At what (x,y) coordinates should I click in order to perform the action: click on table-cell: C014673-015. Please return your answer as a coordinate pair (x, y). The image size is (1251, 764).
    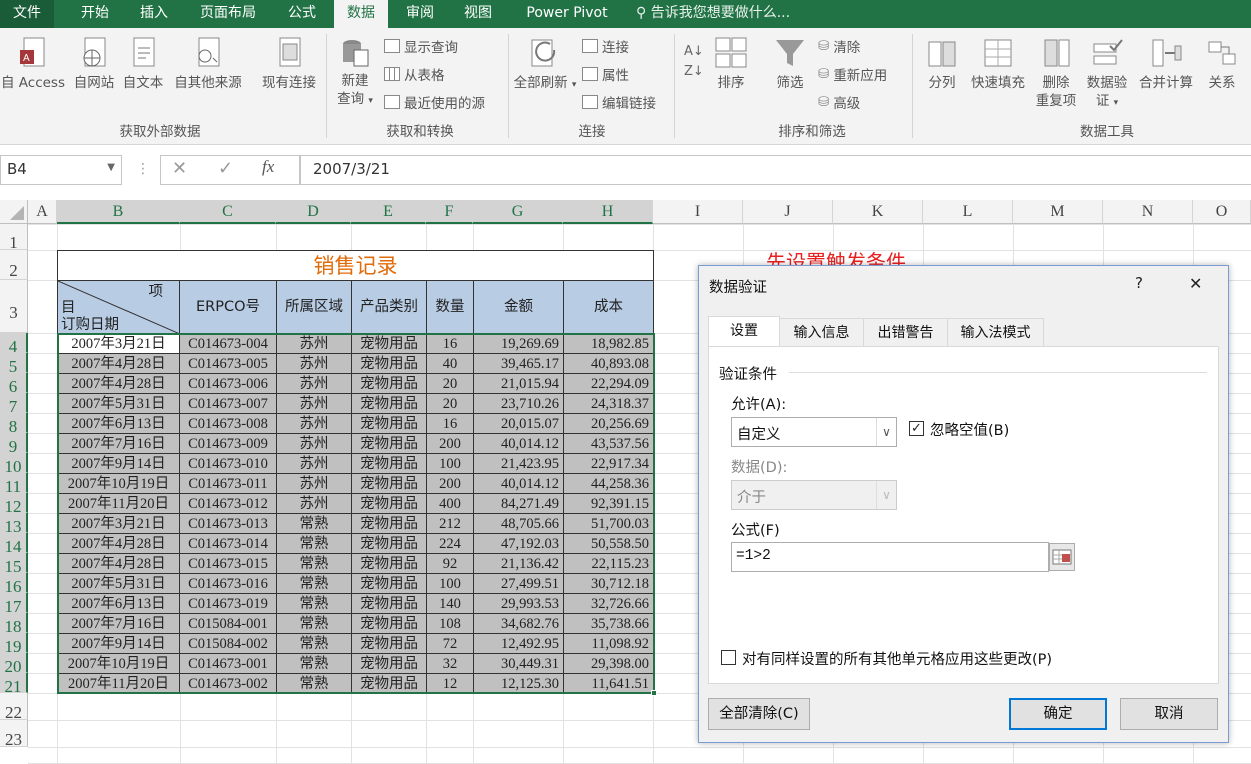
    Looking at the image, I should click on (228, 563).